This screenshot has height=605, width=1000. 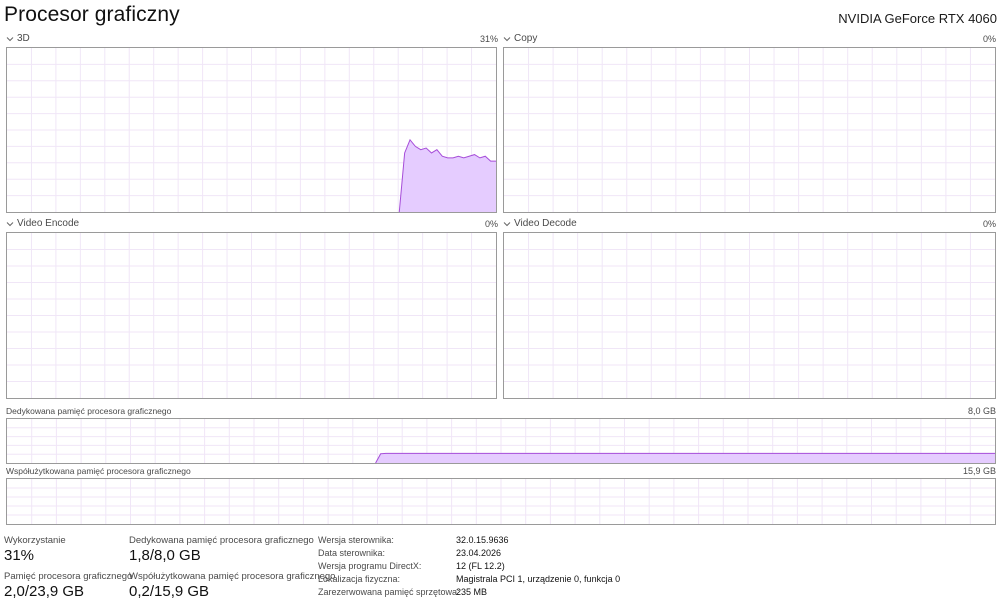 I want to click on engine-graph-video-encode, so click(x=251, y=315).